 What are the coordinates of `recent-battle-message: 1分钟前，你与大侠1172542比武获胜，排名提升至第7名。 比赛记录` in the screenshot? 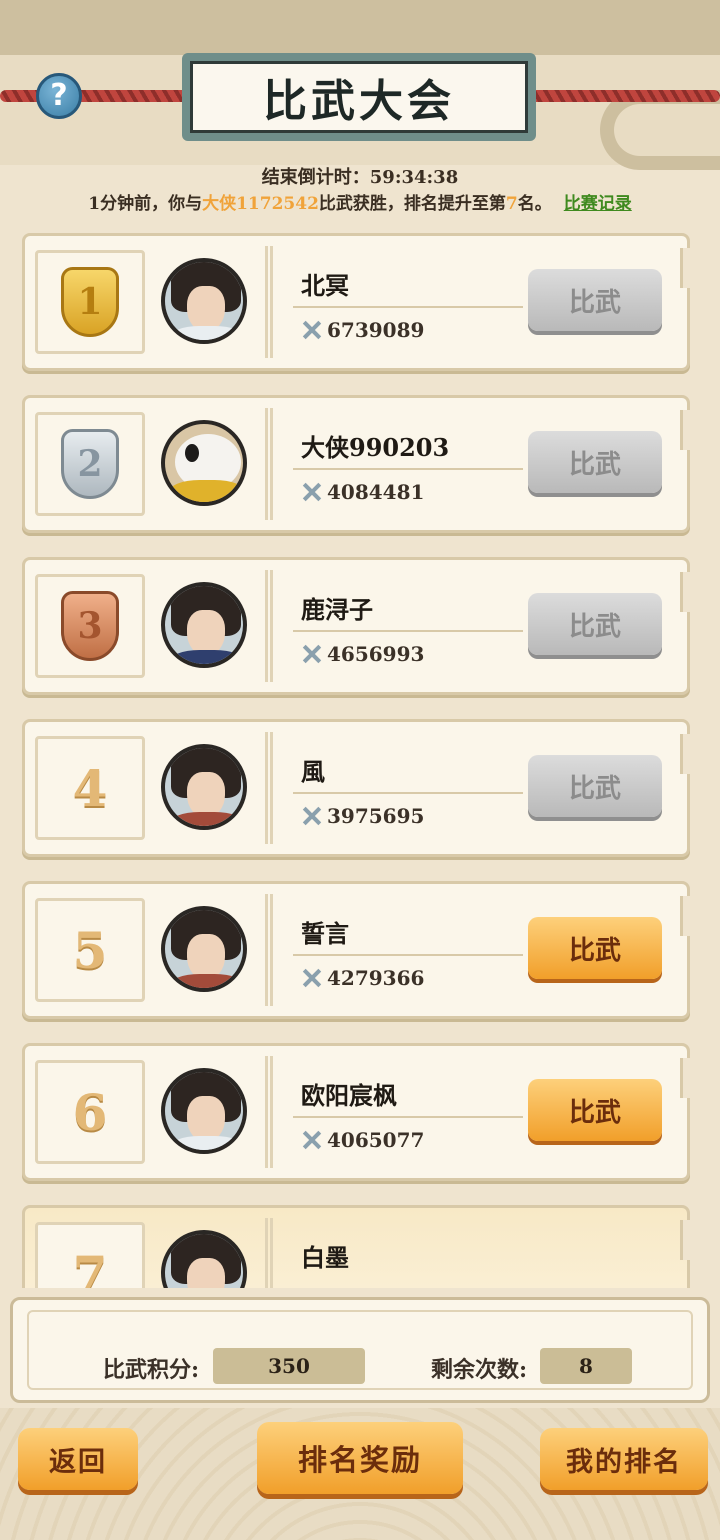 It's located at (360, 201).